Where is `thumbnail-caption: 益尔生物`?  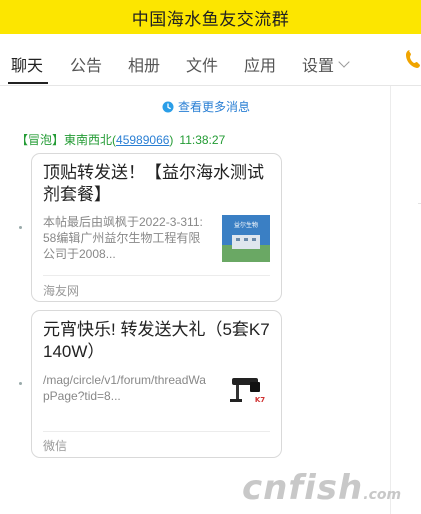
thumbnail-caption: 益尔生物 is located at coordinates (246, 225).